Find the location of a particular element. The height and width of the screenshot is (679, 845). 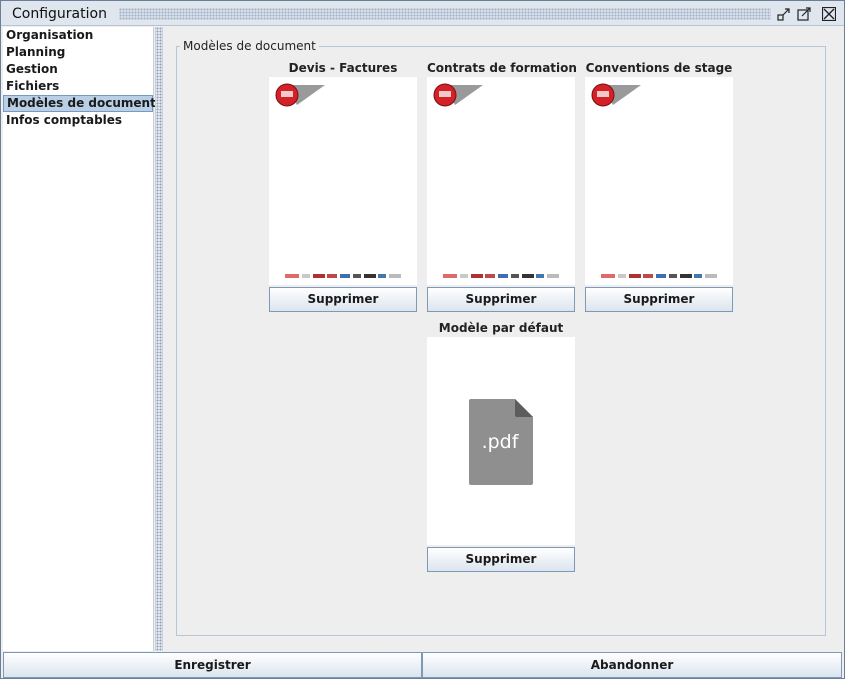

nav-item-infos-comptables: Infos comptables is located at coordinates (78, 120).